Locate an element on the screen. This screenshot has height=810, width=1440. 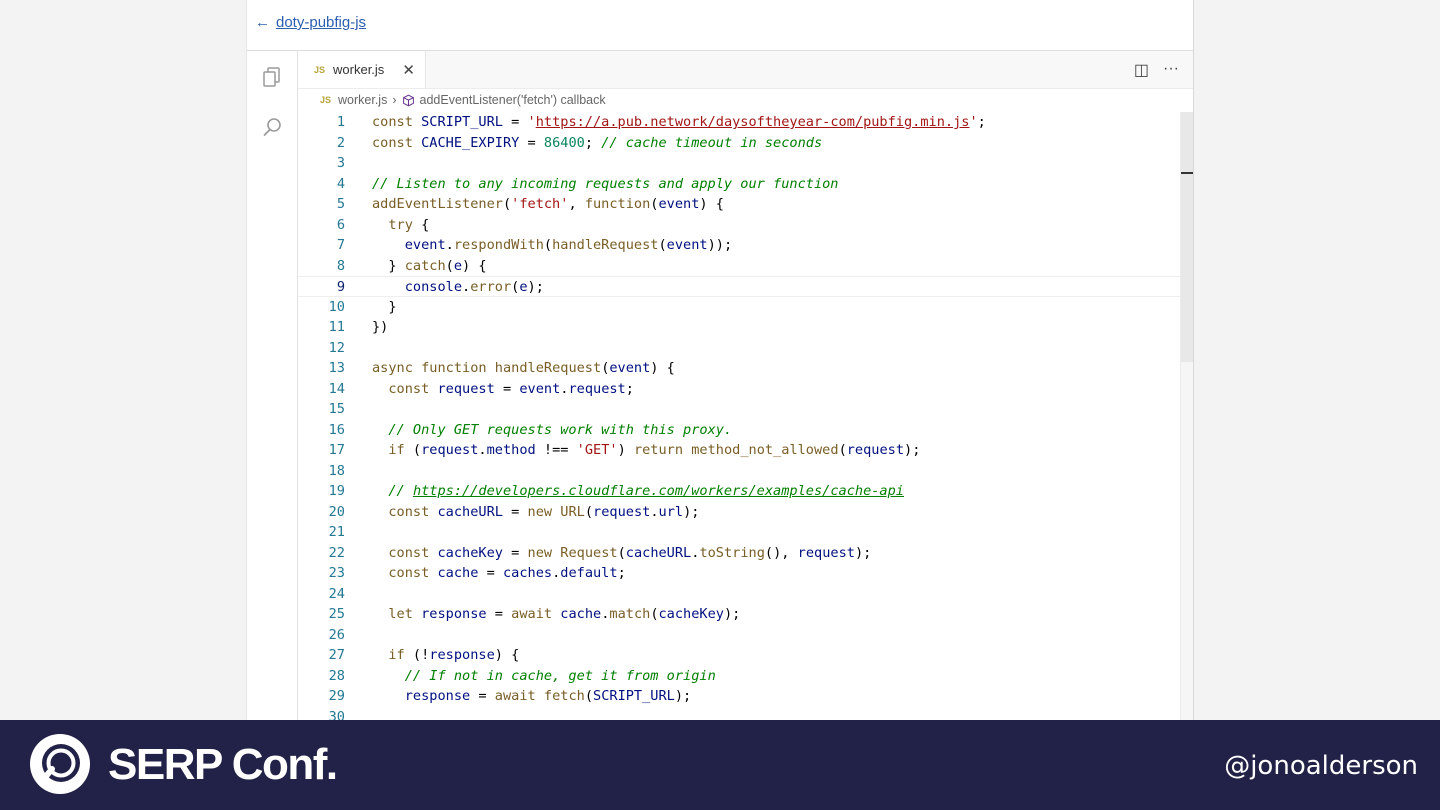
code-line: 9 console.error(e); is located at coordinates (739, 286).